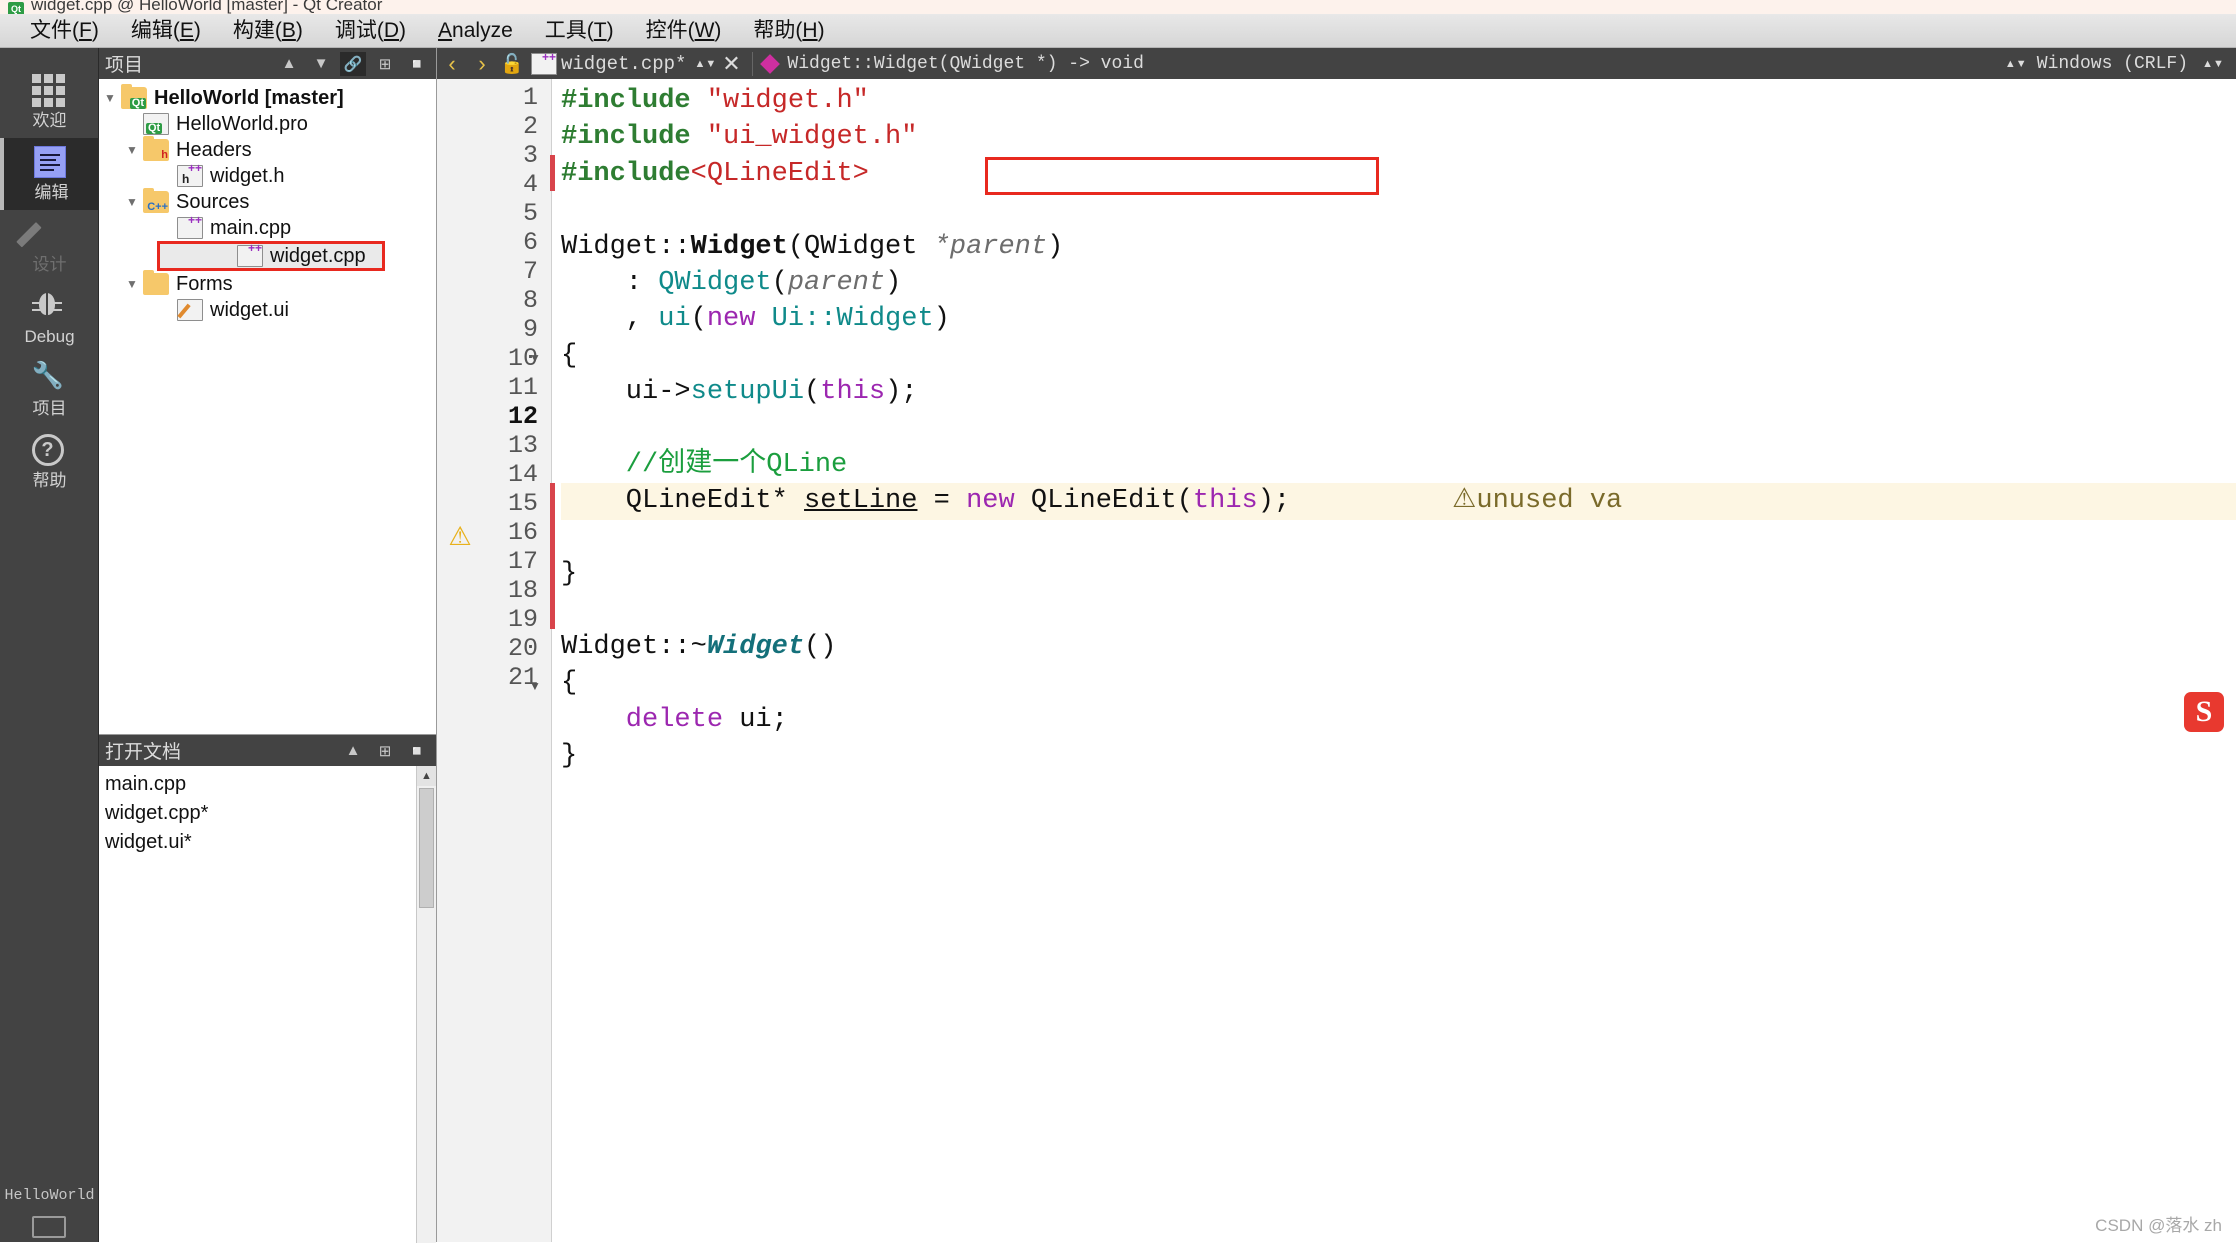 The height and width of the screenshot is (1243, 2236). What do you see at coordinates (788, 101) in the screenshot?
I see `code-token: "widget.h"` at bounding box center [788, 101].